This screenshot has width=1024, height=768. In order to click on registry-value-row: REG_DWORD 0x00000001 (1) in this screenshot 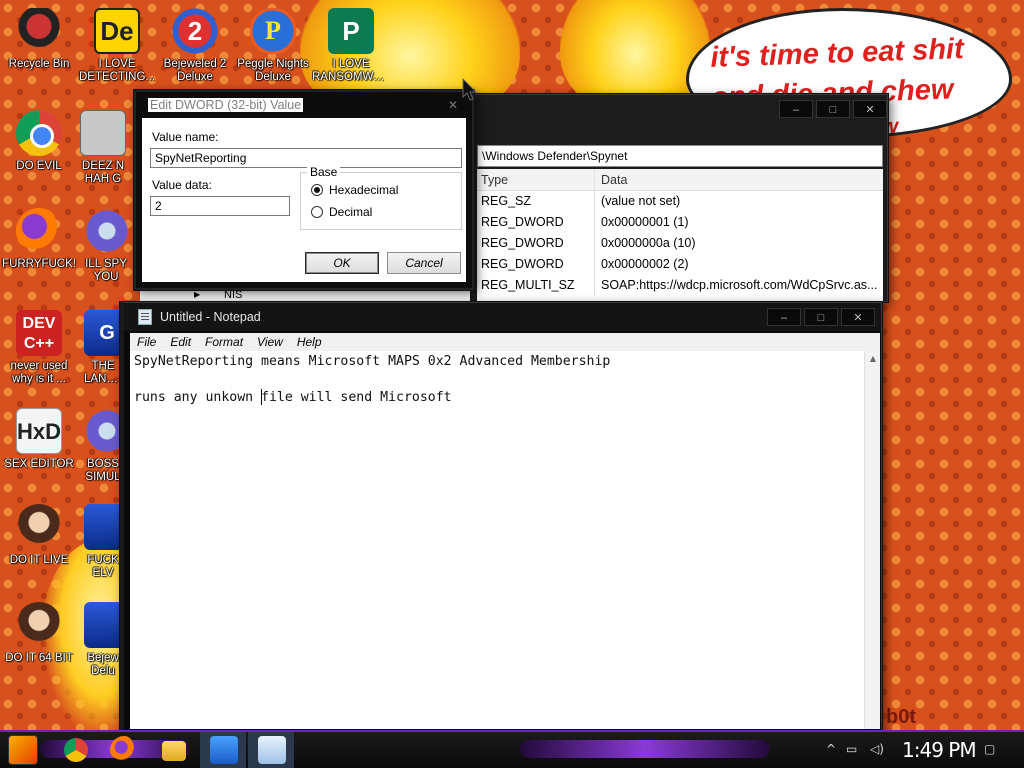, I will do `click(680, 222)`.